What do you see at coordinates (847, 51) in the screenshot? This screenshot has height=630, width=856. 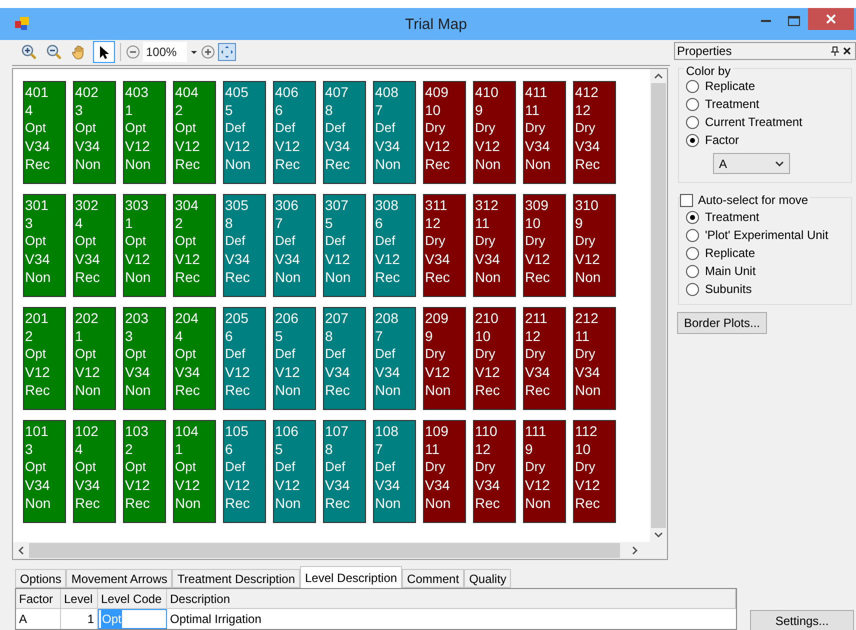 I see `close-icon` at bounding box center [847, 51].